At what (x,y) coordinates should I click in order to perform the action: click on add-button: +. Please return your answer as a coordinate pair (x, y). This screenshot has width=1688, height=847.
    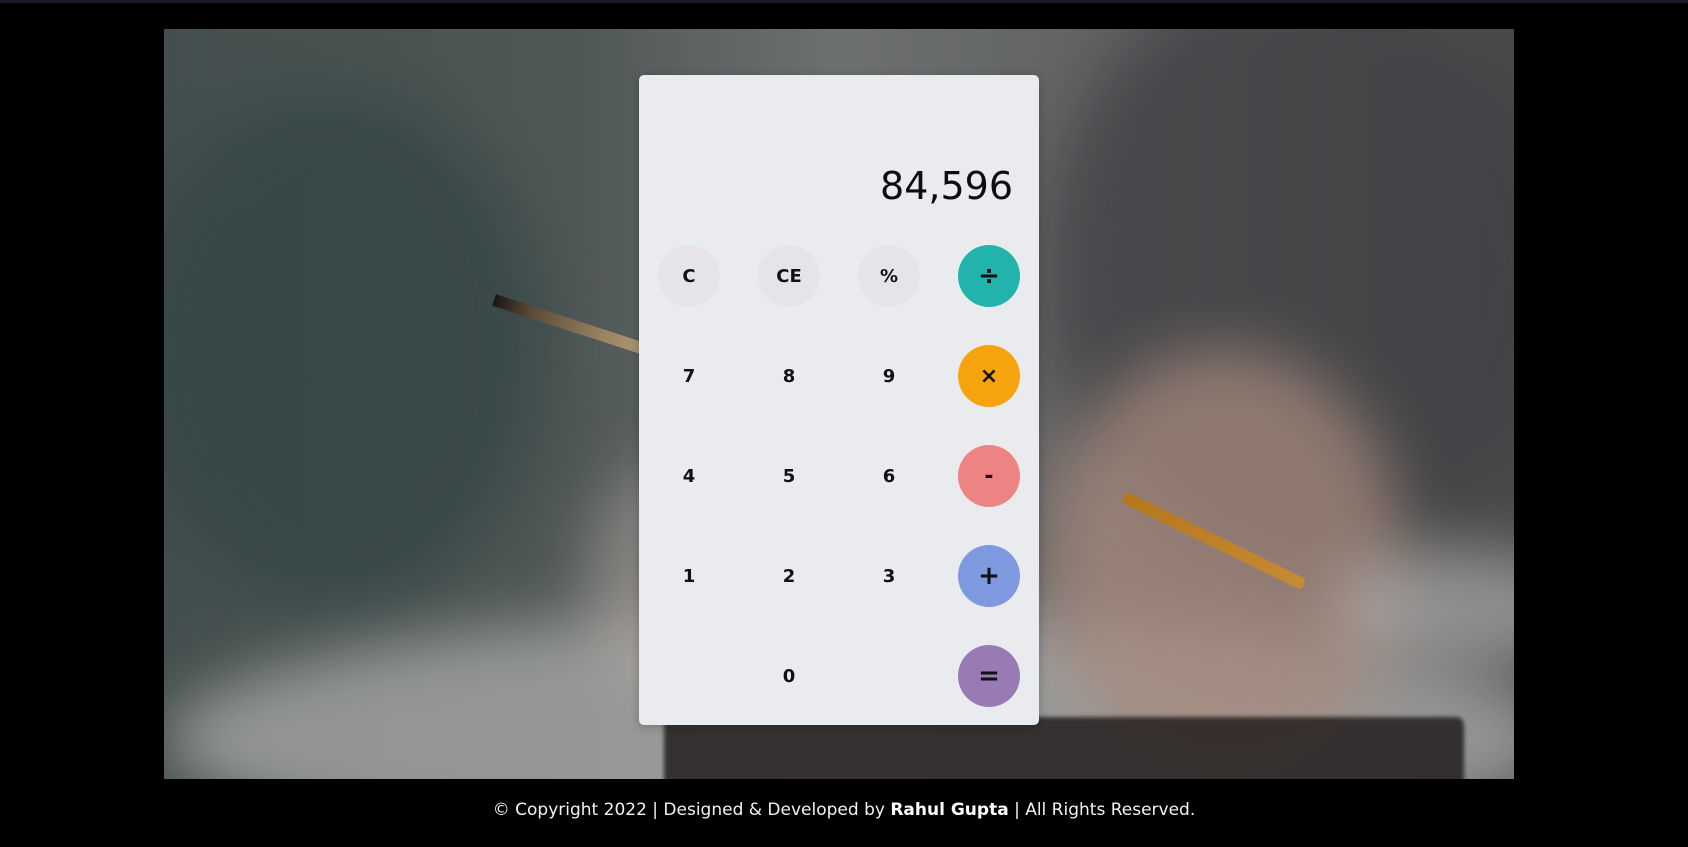
    Looking at the image, I should click on (989, 576).